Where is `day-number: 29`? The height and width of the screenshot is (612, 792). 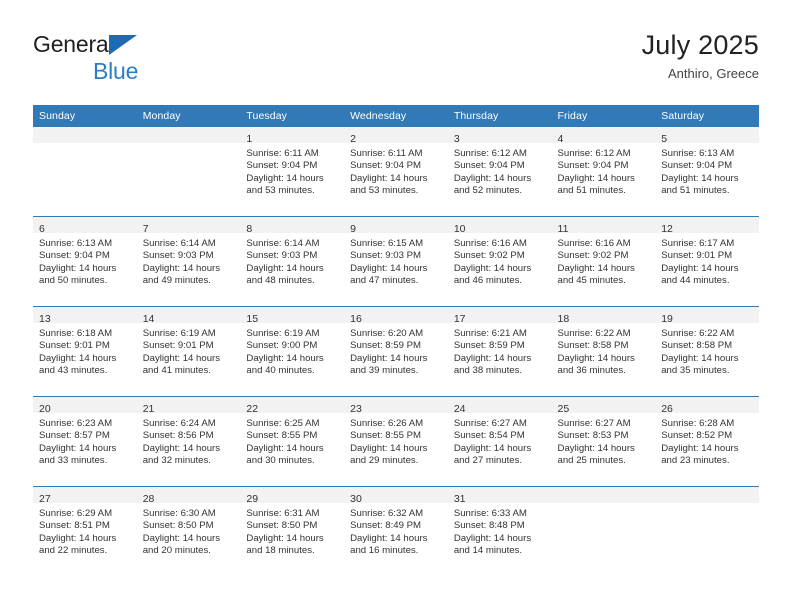
day-number: 29 is located at coordinates (252, 499).